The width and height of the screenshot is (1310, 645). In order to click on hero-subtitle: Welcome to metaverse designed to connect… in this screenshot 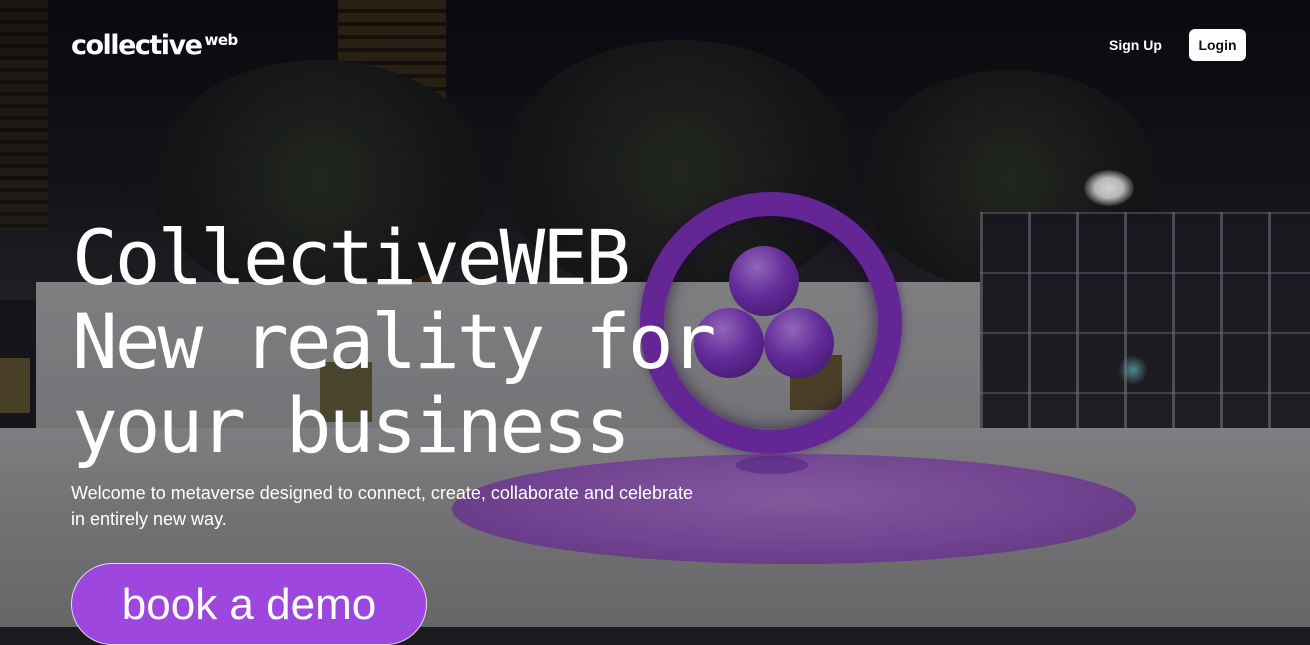, I will do `click(382, 506)`.